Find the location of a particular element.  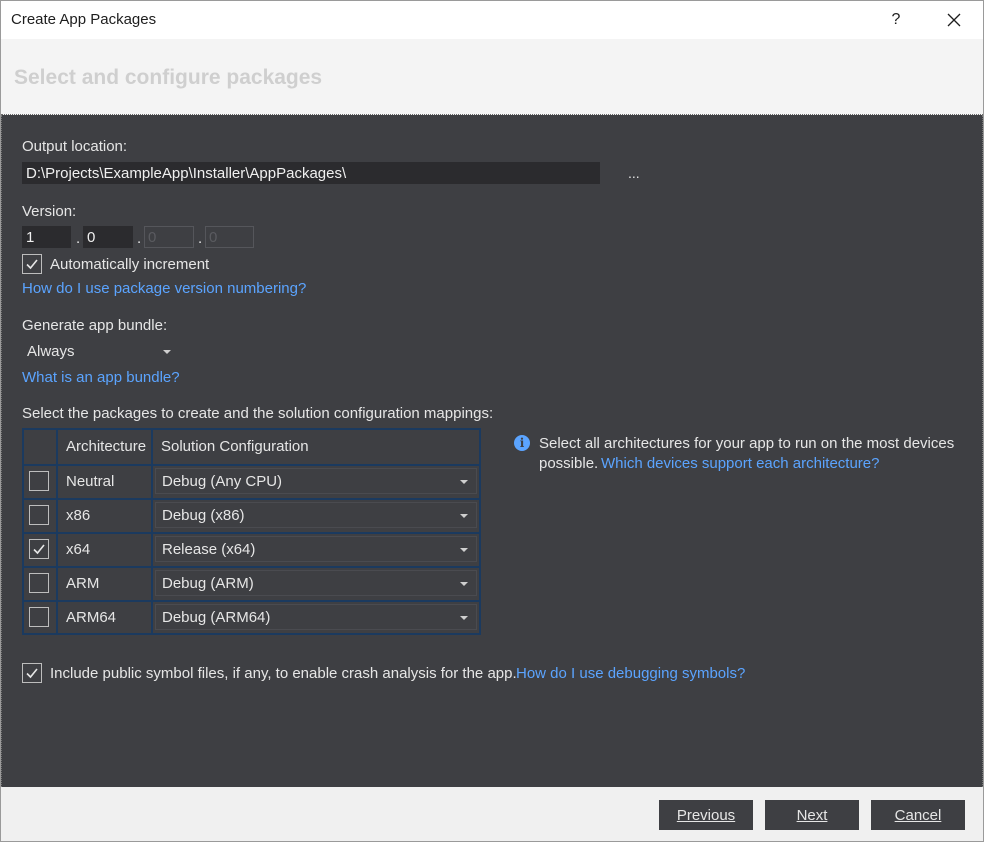

table-row-config-cell: Debug (x86) is located at coordinates (316, 516).